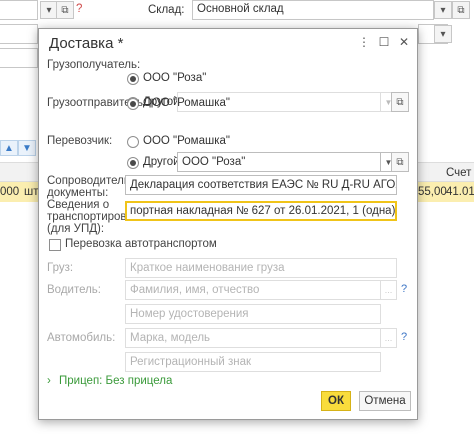  What do you see at coordinates (261, 268) in the screenshot?
I see `cargo-field: Краткое наименование груза` at bounding box center [261, 268].